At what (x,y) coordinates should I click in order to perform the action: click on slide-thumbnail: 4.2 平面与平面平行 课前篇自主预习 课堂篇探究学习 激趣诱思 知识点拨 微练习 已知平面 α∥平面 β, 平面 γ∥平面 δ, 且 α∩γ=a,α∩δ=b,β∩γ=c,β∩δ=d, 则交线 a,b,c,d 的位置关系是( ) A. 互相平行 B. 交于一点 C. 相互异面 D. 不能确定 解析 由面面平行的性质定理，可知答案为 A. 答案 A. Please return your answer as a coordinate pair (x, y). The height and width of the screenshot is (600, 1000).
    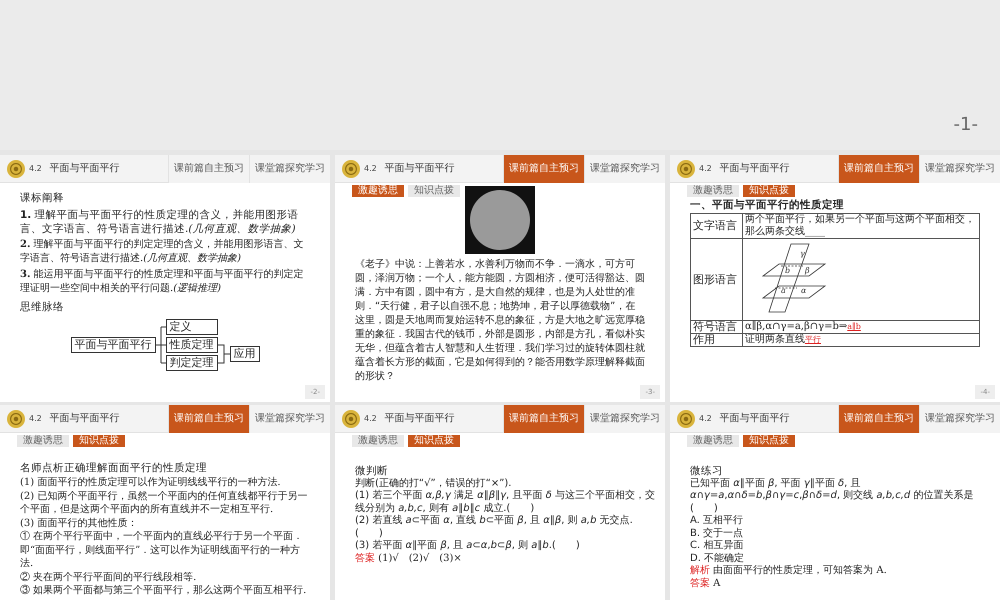
    Looking at the image, I should click on (835, 502).